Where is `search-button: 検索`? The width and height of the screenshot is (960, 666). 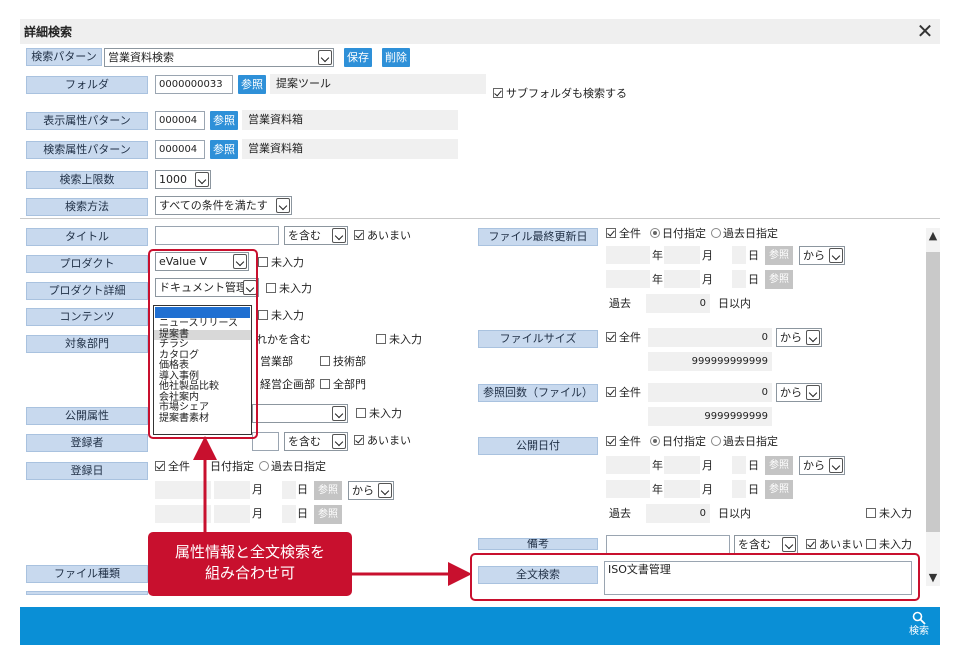
search-button: 検索 is located at coordinates (919, 626).